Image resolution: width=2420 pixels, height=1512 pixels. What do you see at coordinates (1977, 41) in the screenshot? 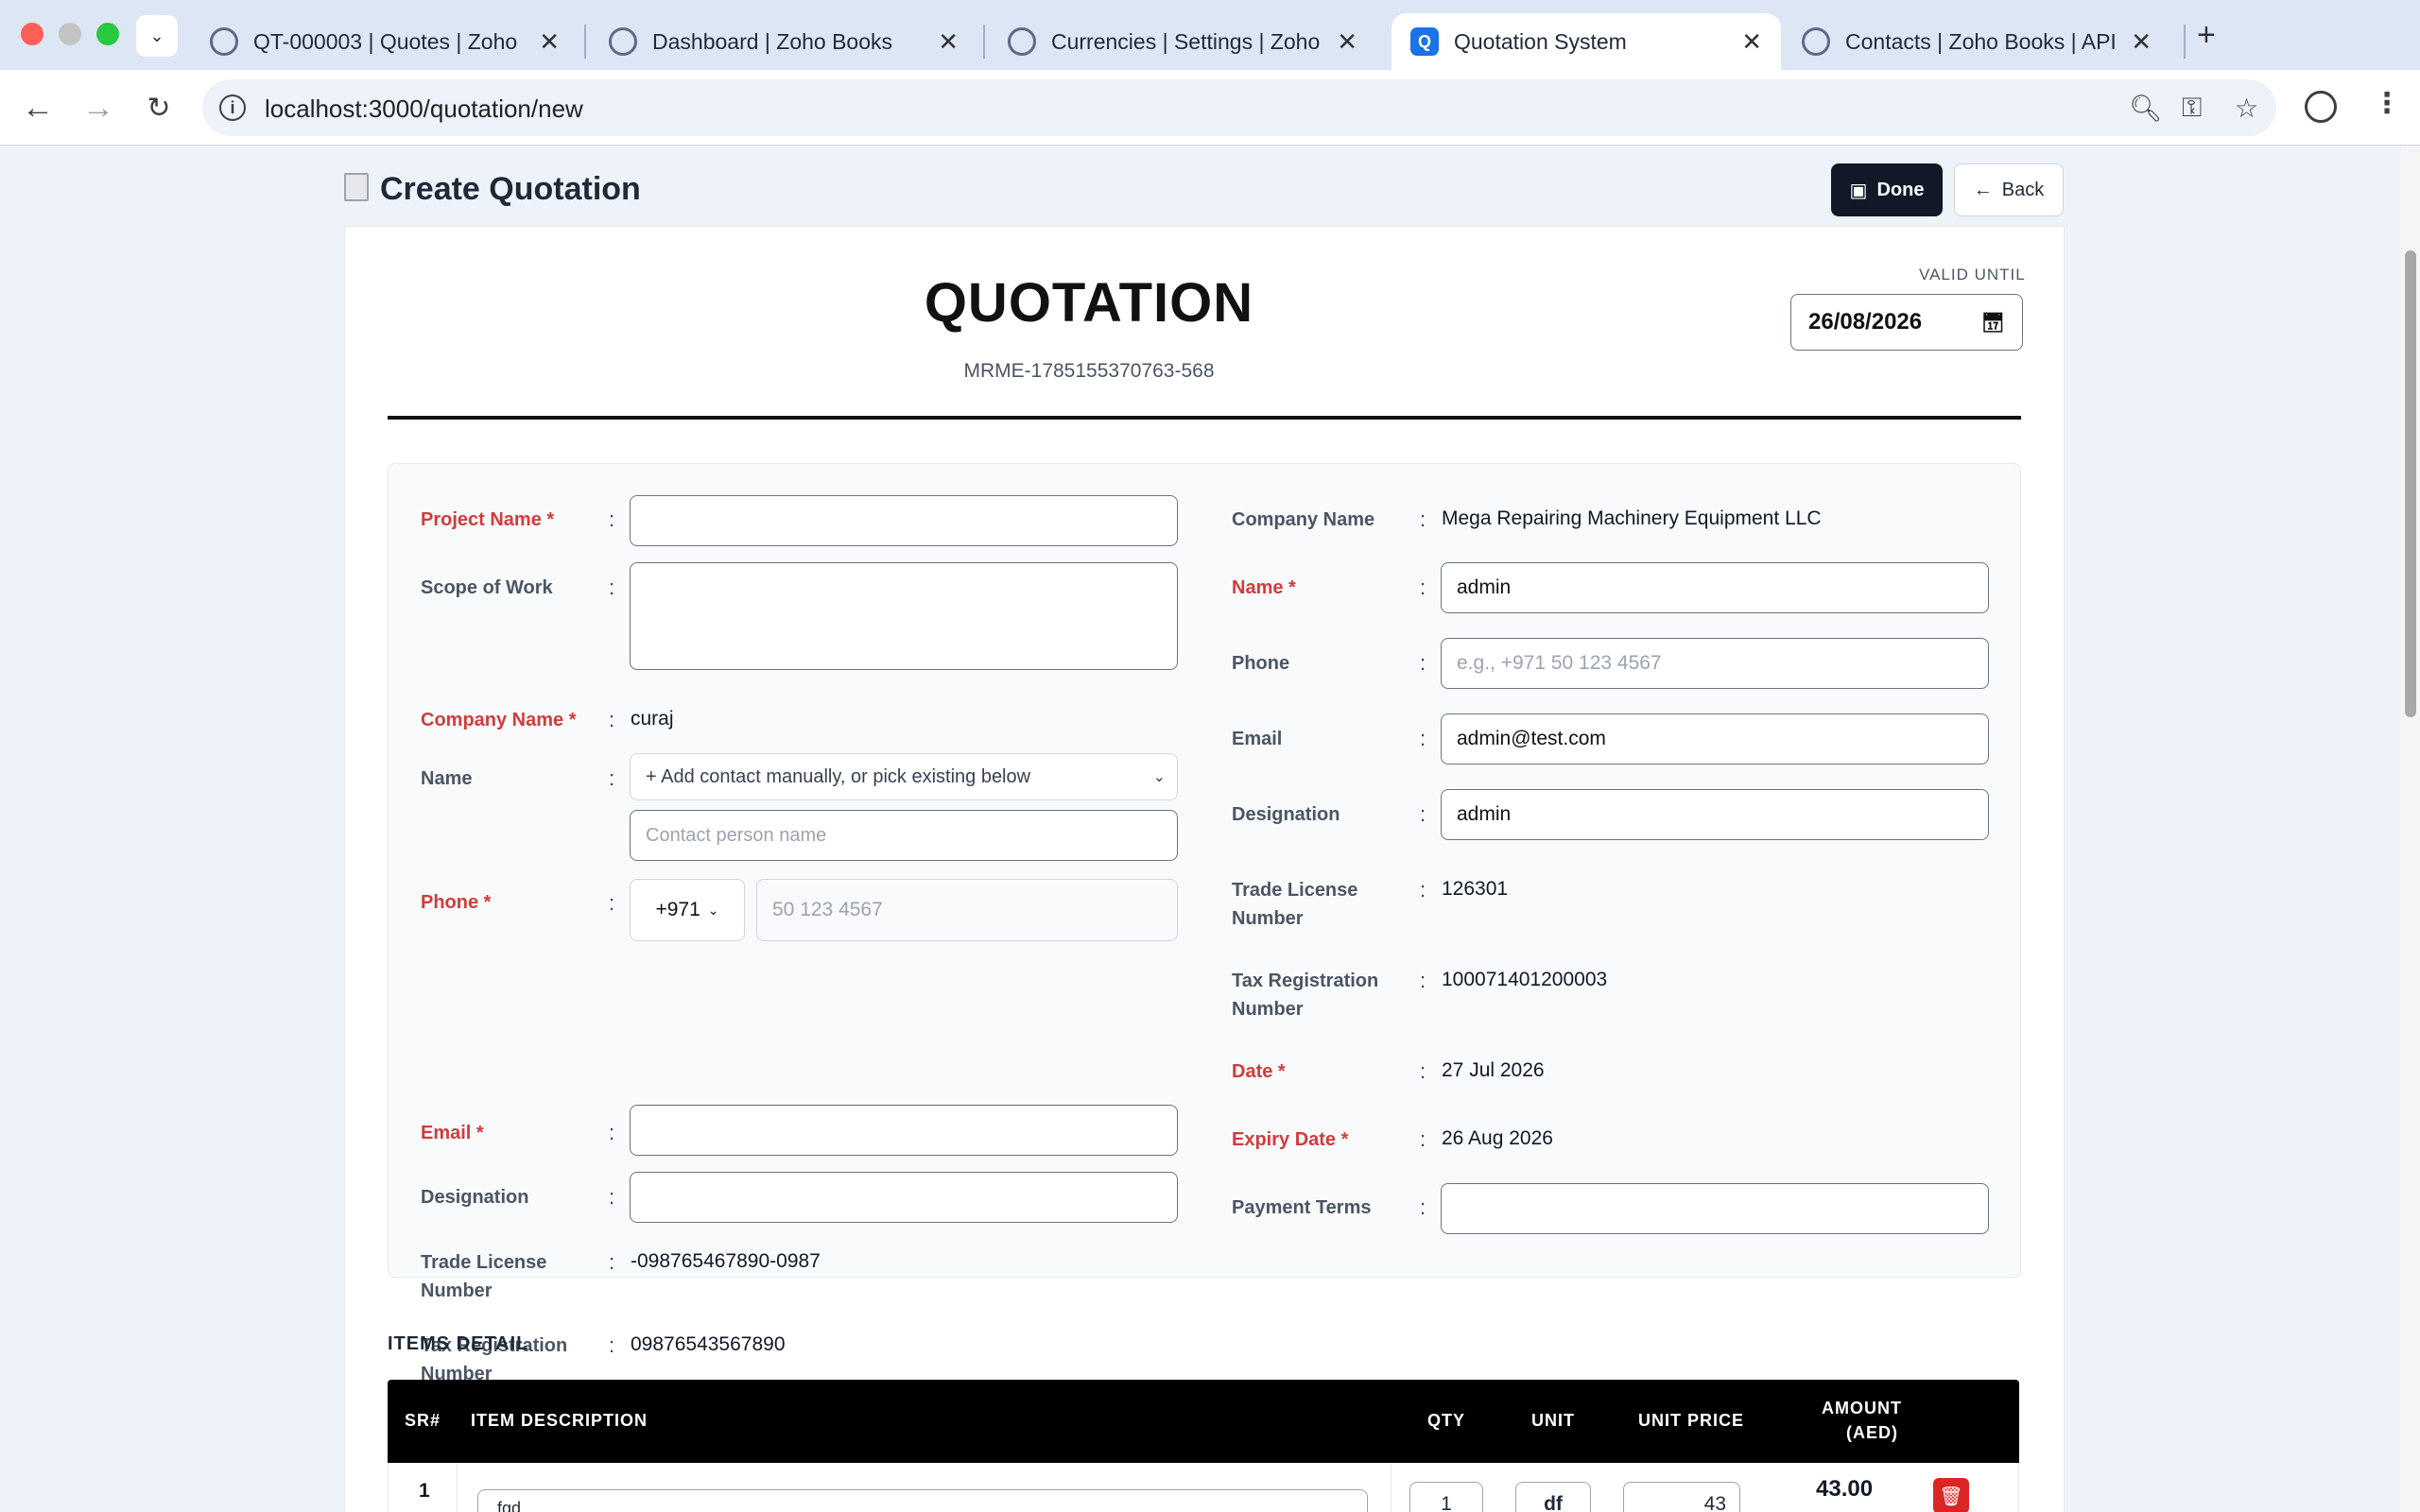
I see `tab-contacts: Contacts | Zoho Books | API D ✕` at bounding box center [1977, 41].